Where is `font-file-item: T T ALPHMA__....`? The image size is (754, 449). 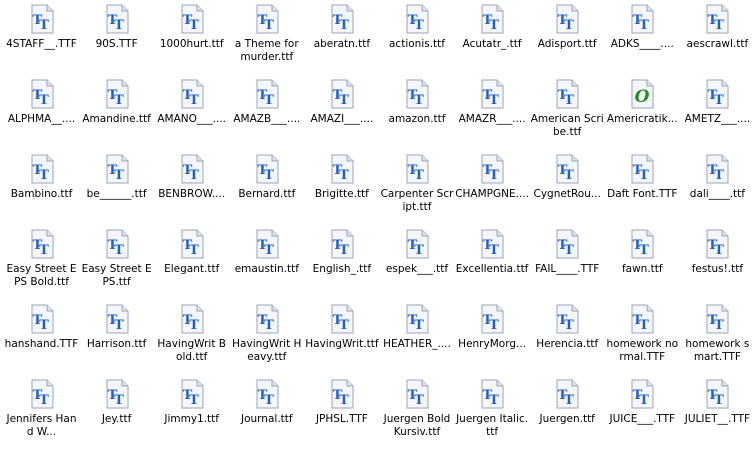 font-file-item: T T ALPHMA__.... is located at coordinates (41, 113).